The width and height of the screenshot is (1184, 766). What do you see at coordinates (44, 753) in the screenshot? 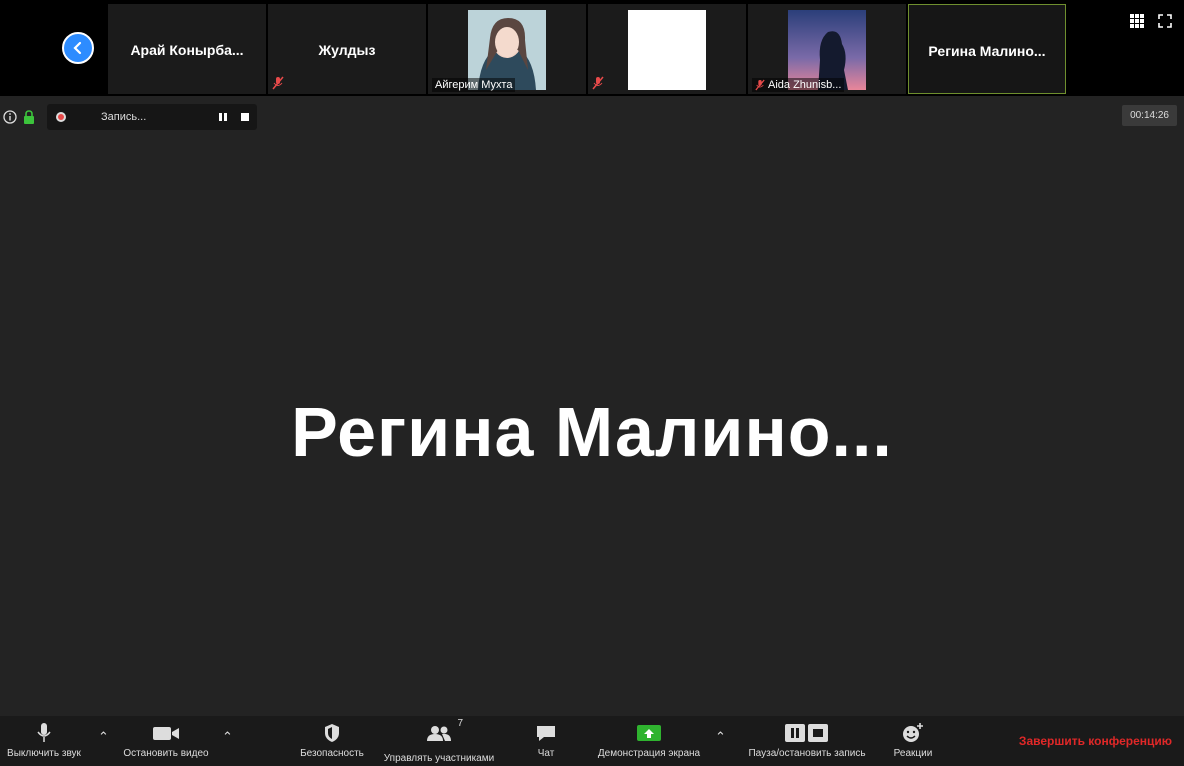
I see `mute-label: Выключить звук` at bounding box center [44, 753].